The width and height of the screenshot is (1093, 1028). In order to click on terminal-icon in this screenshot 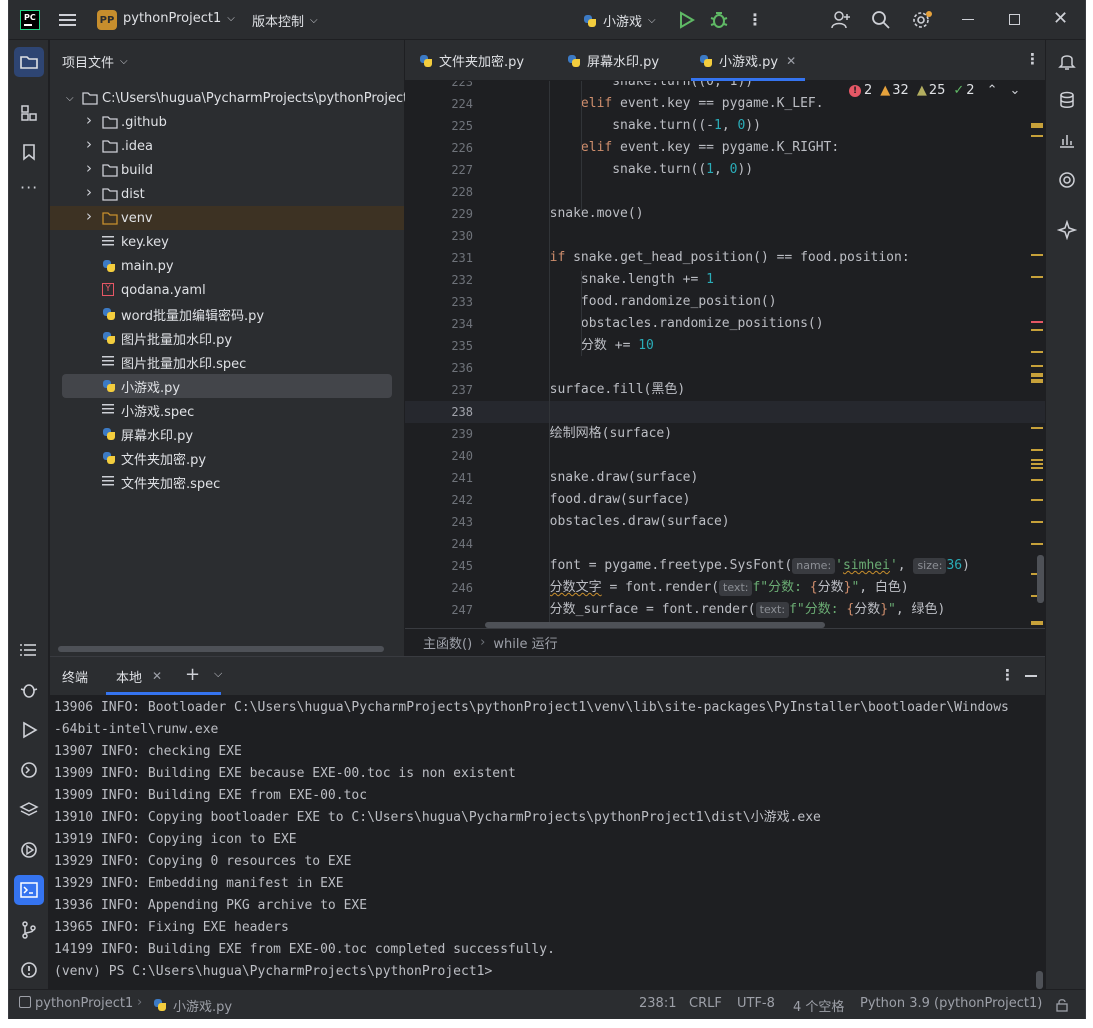, I will do `click(29, 890)`.